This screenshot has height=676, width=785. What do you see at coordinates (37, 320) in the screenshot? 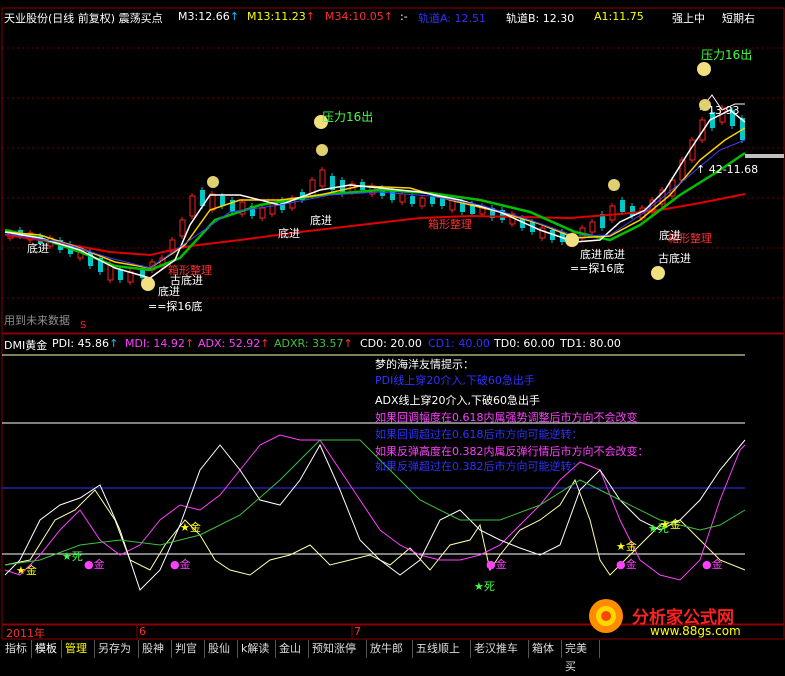
I see `future-data-note: 用到未来数据` at bounding box center [37, 320].